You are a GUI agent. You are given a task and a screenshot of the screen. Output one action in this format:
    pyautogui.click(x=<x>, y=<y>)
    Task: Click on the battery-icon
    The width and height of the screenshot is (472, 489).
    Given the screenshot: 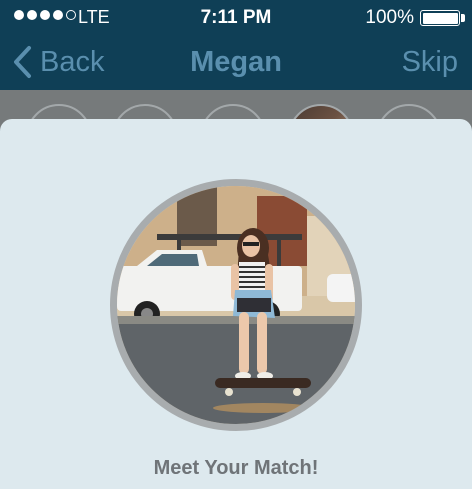 What is the action you would take?
    pyautogui.click(x=440, y=18)
    